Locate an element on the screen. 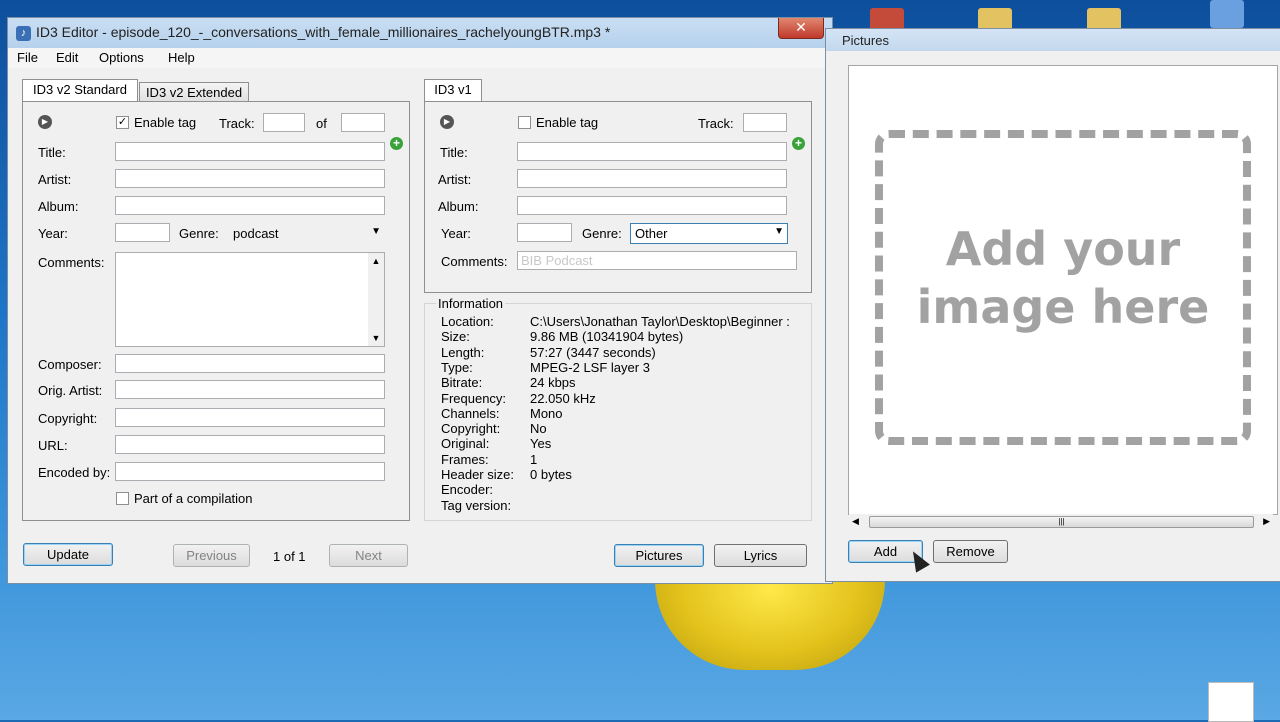 The height and width of the screenshot is (722, 1280). tab-id3v2-extended: ID3 v2 Extended is located at coordinates (194, 92).